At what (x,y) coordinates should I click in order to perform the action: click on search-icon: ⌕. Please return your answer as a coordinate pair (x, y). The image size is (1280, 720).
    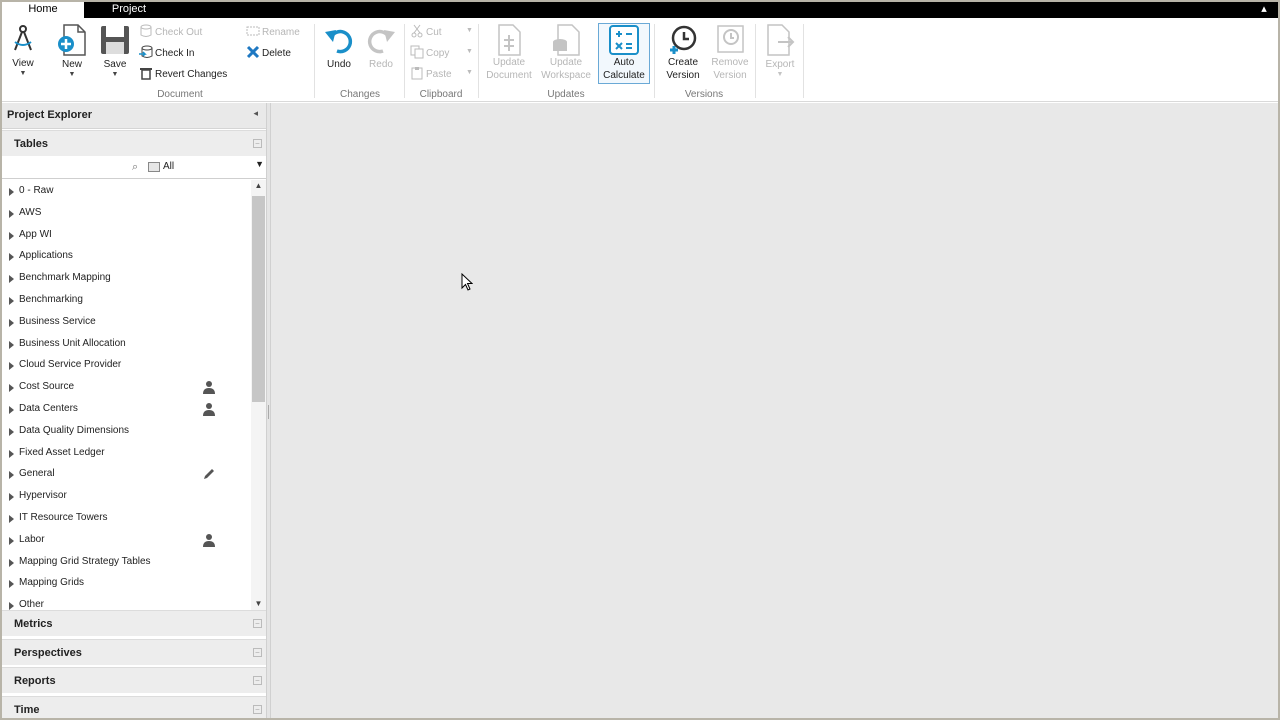
    Looking at the image, I should click on (135, 167).